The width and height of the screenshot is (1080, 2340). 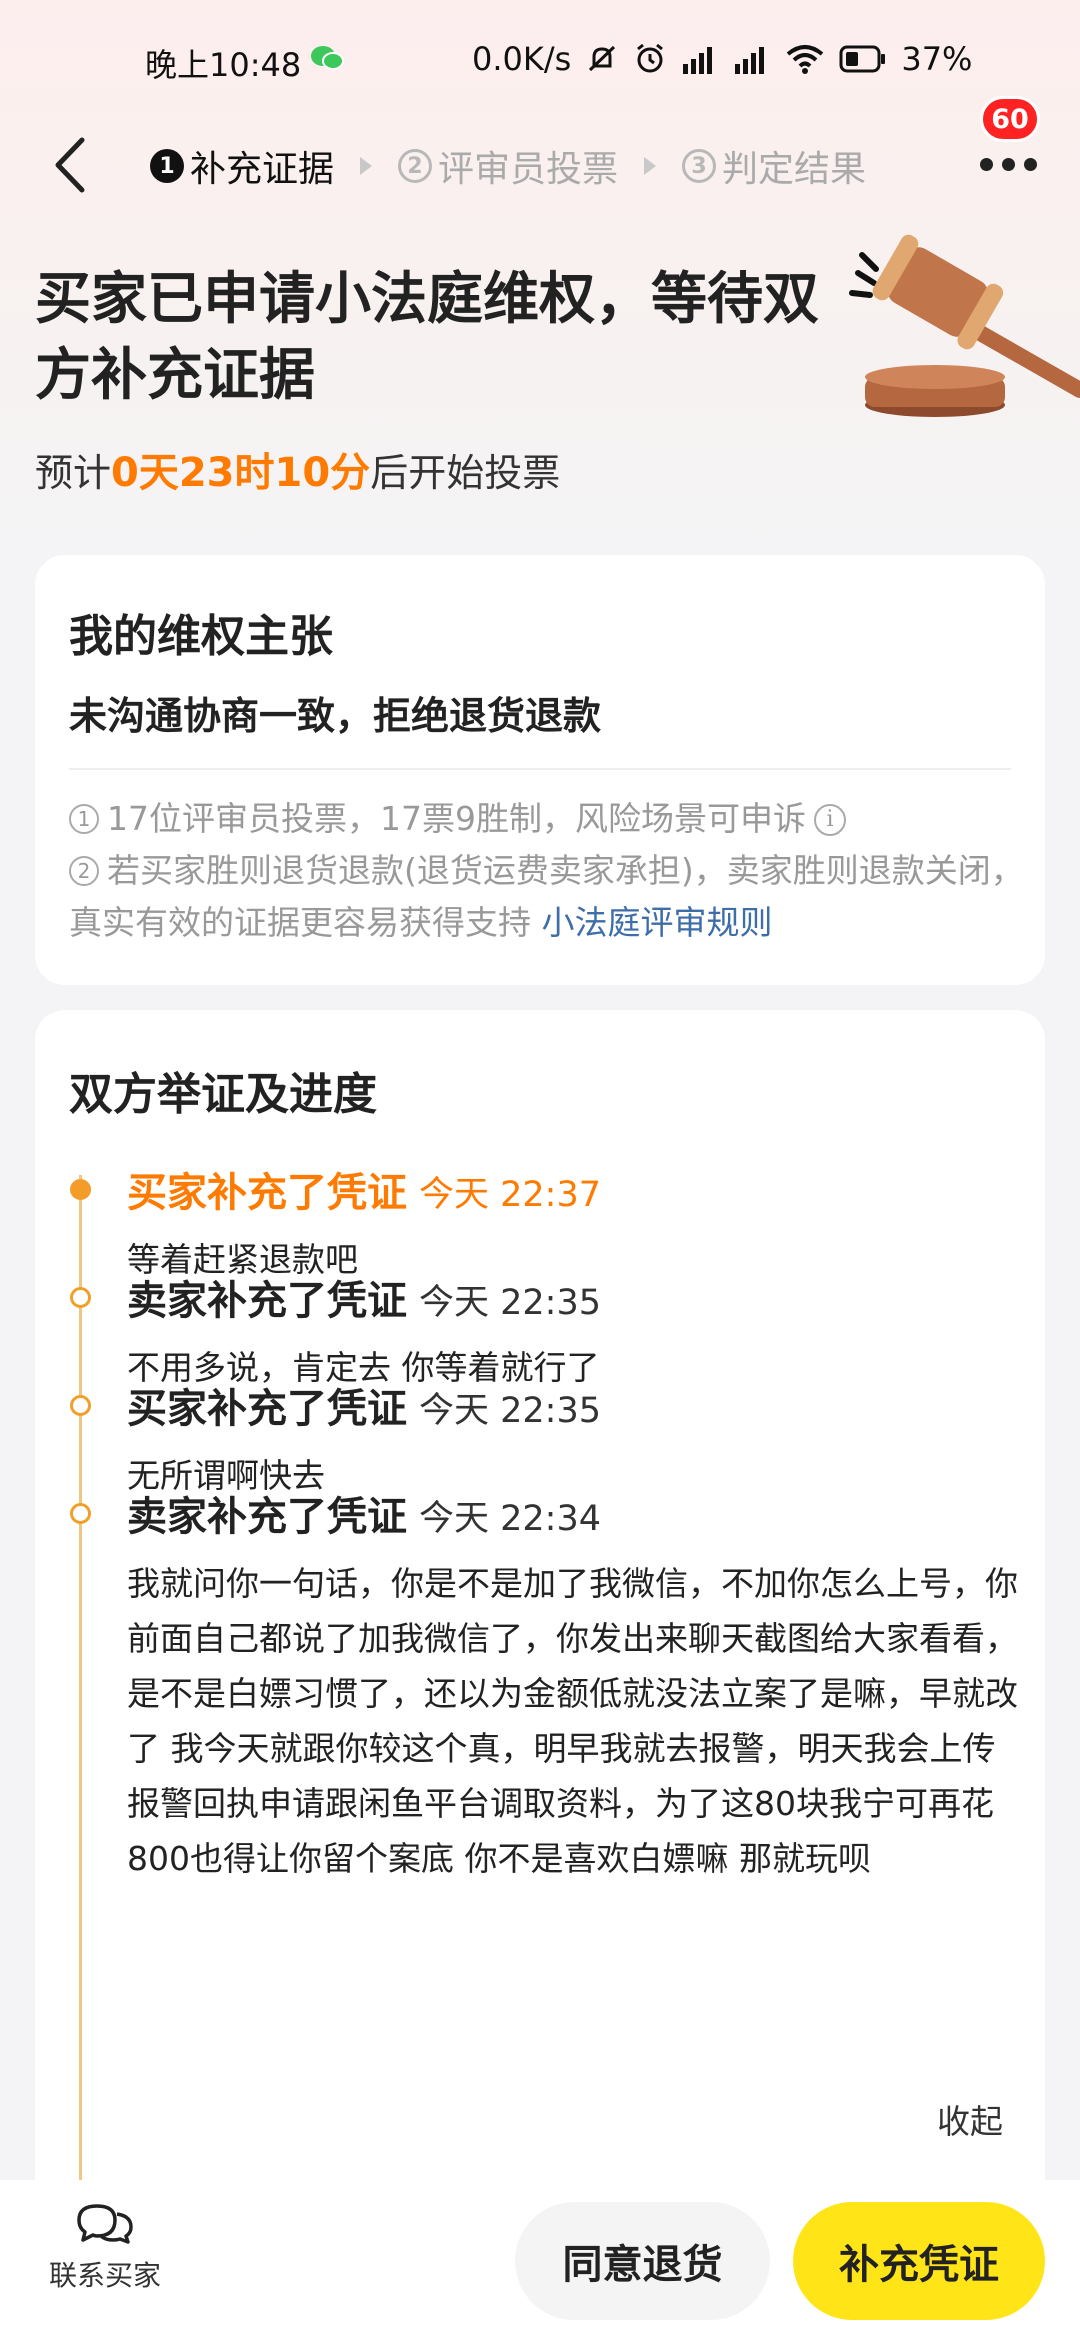 I want to click on event-title: 卖家补充了凭证 今天 22:34, so click(x=364, y=1513).